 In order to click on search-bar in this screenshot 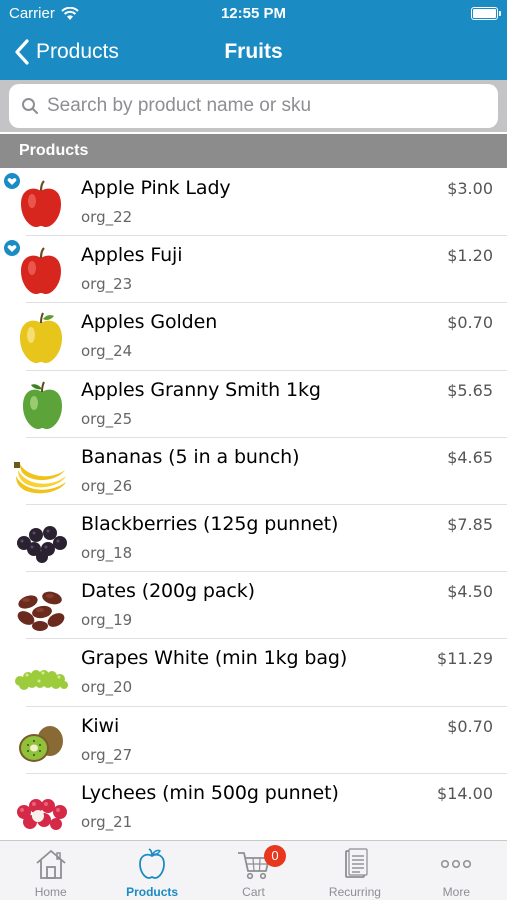, I will do `click(253, 106)`.